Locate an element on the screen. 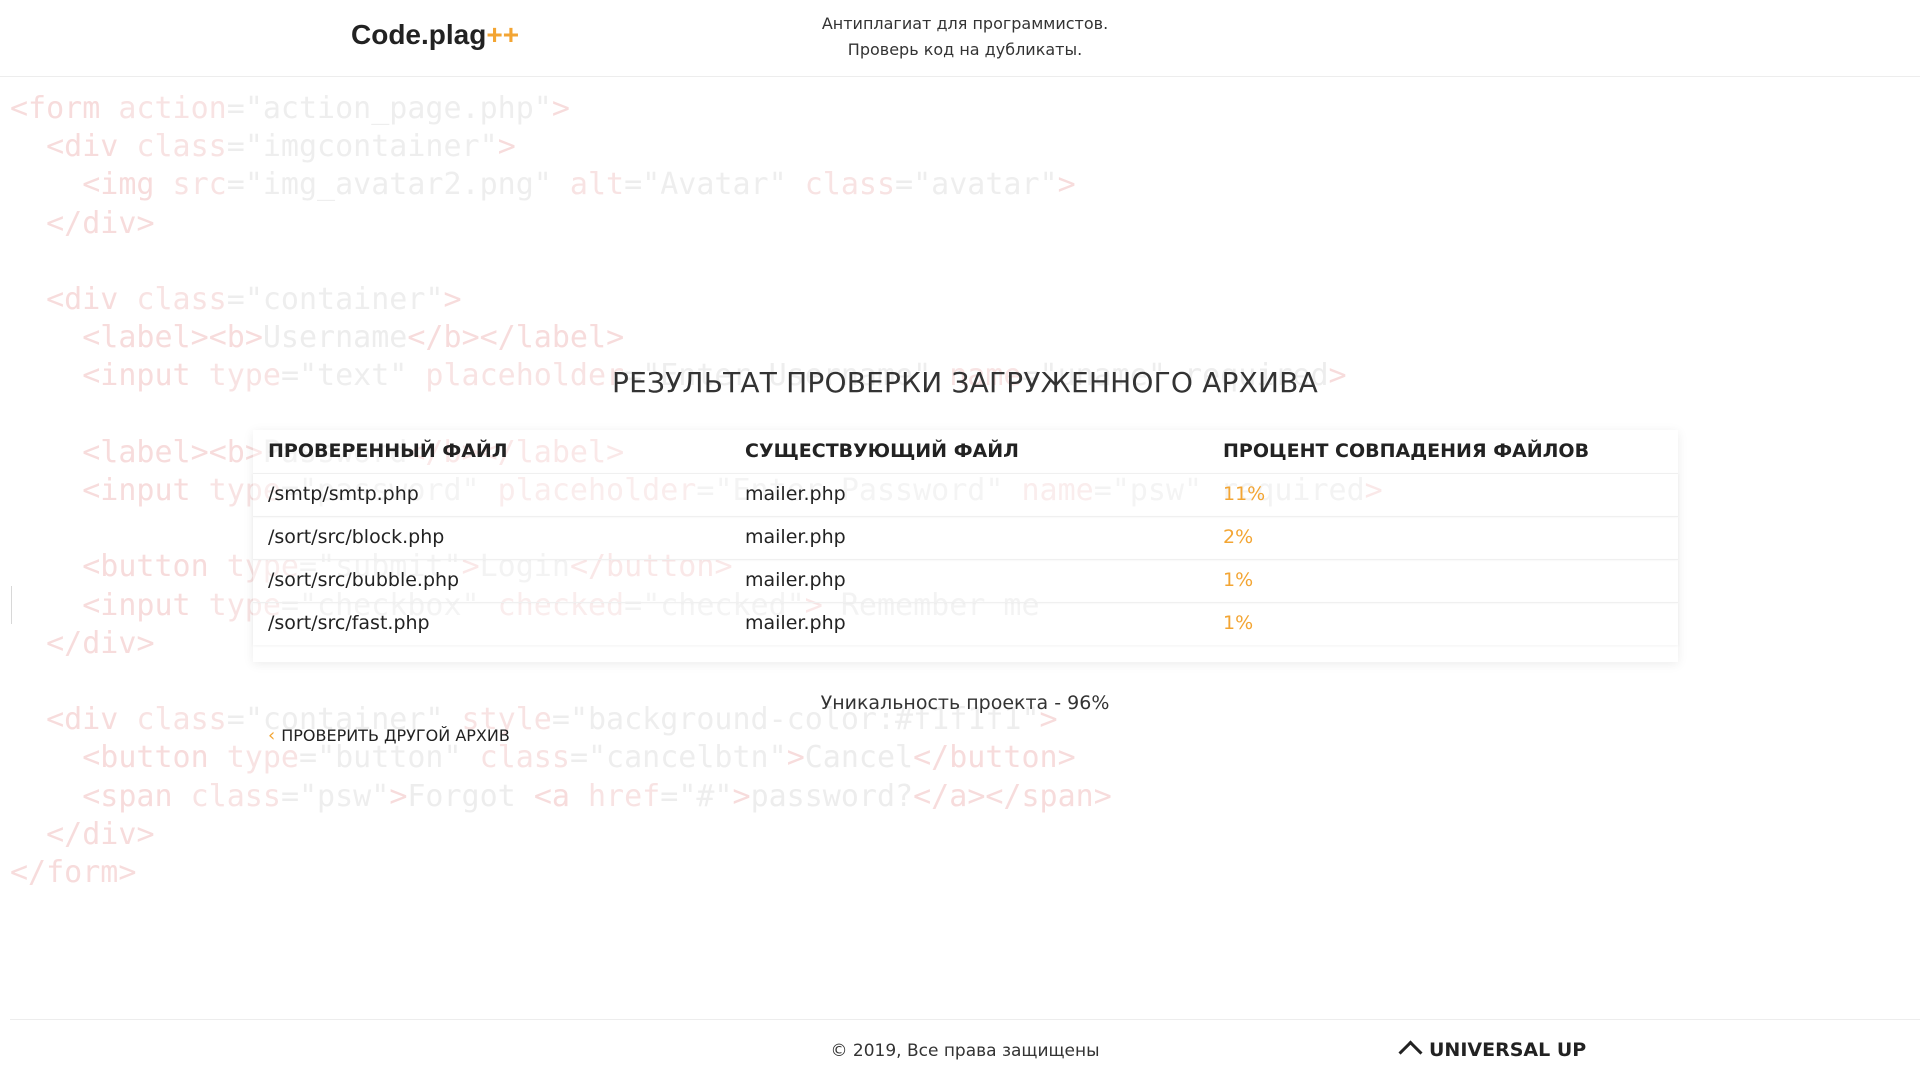 The width and height of the screenshot is (1920, 1080). checked-file-cell: /sort/src/fast.php is located at coordinates (349, 623).